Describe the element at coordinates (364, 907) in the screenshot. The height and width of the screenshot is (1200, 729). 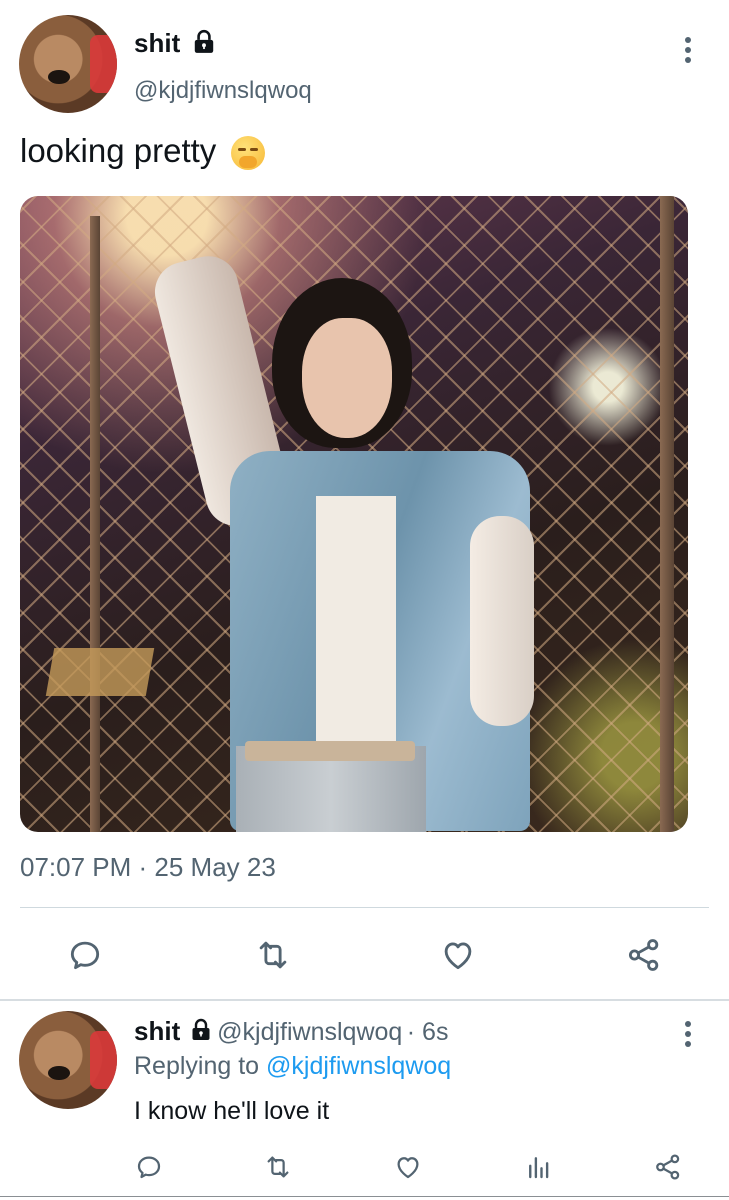
I see `divider` at that location.